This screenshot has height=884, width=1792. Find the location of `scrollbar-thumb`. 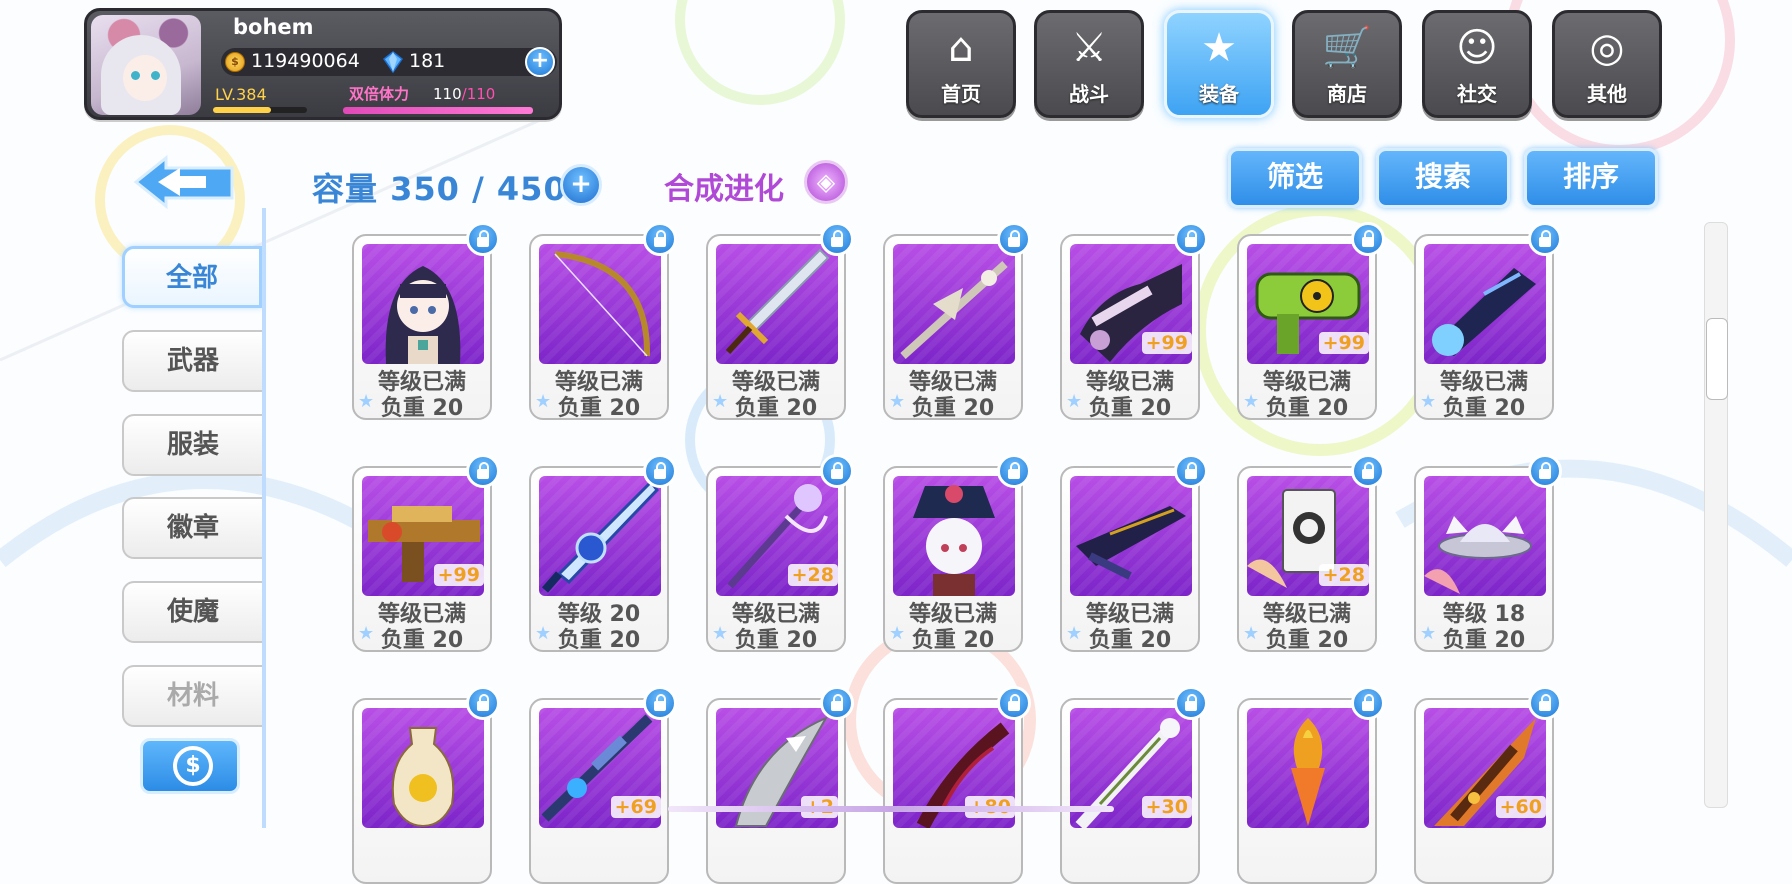

scrollbar-thumb is located at coordinates (1717, 359).